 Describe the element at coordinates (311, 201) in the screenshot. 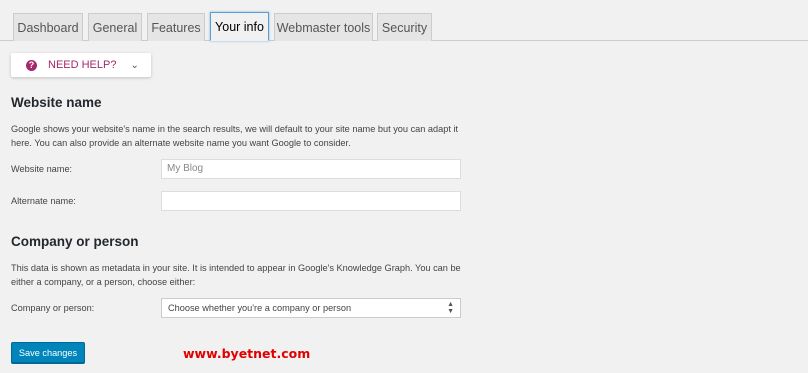

I see `alternate-name-field` at that location.